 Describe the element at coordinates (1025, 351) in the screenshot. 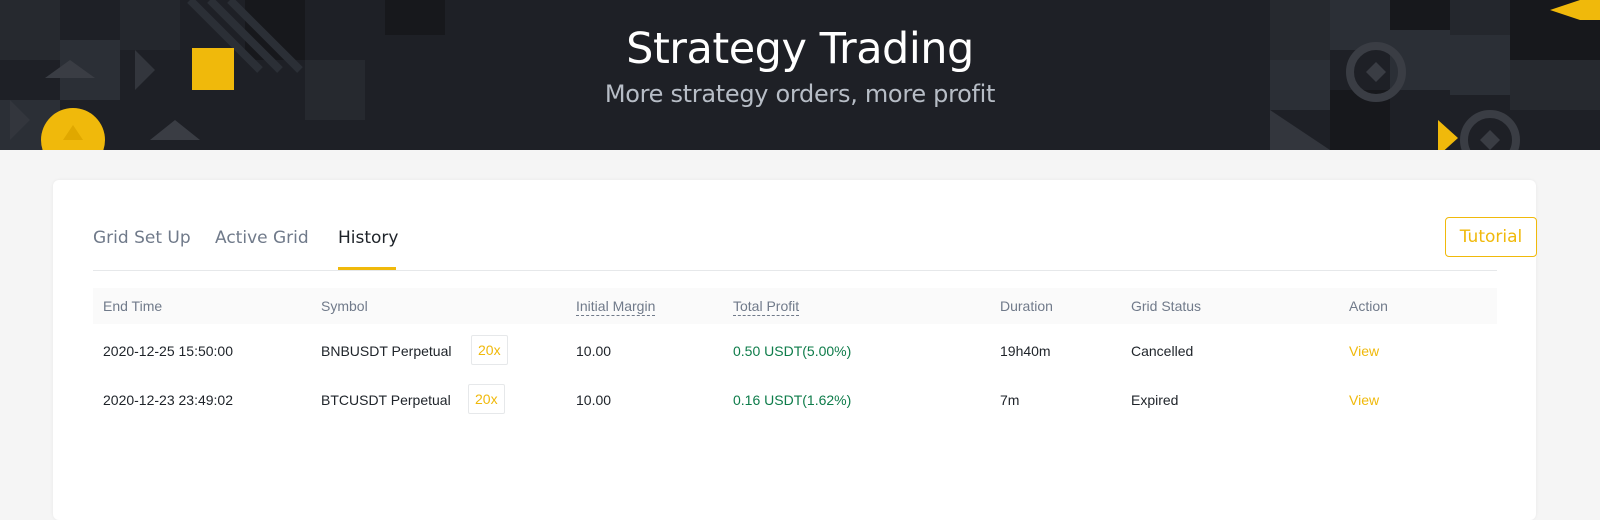

I see `cell-duration: 19h40m` at that location.